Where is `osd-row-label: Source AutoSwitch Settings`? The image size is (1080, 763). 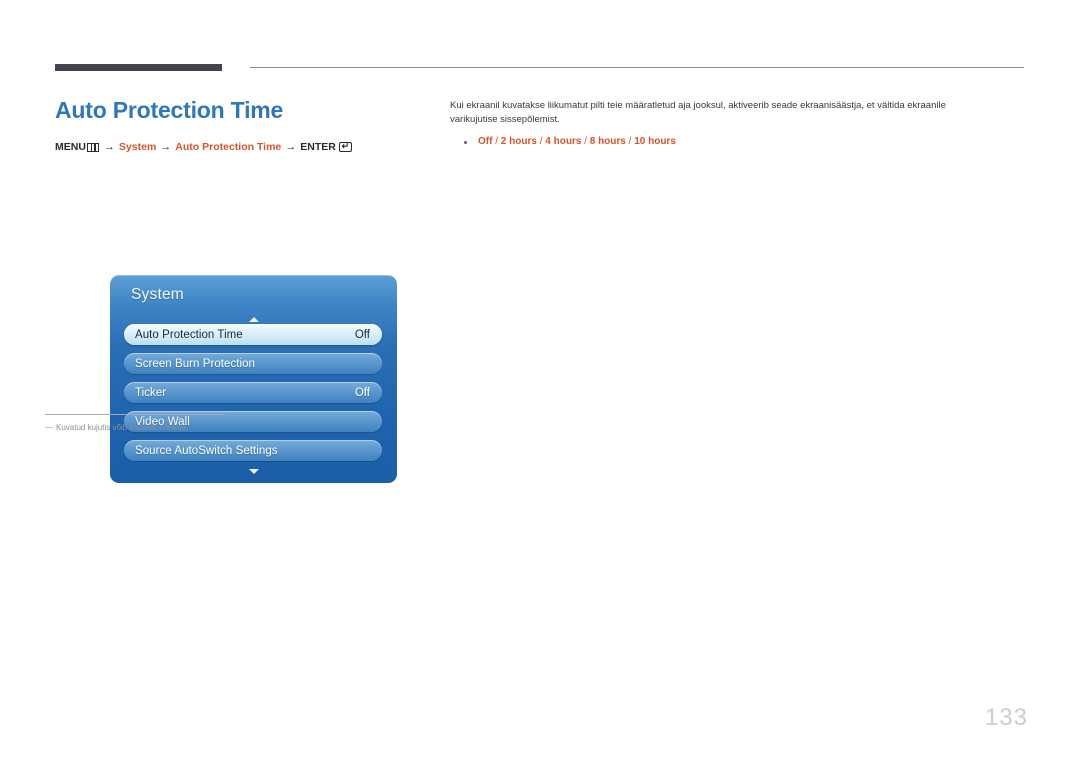
osd-row-label: Source AutoSwitch Settings is located at coordinates (206, 450).